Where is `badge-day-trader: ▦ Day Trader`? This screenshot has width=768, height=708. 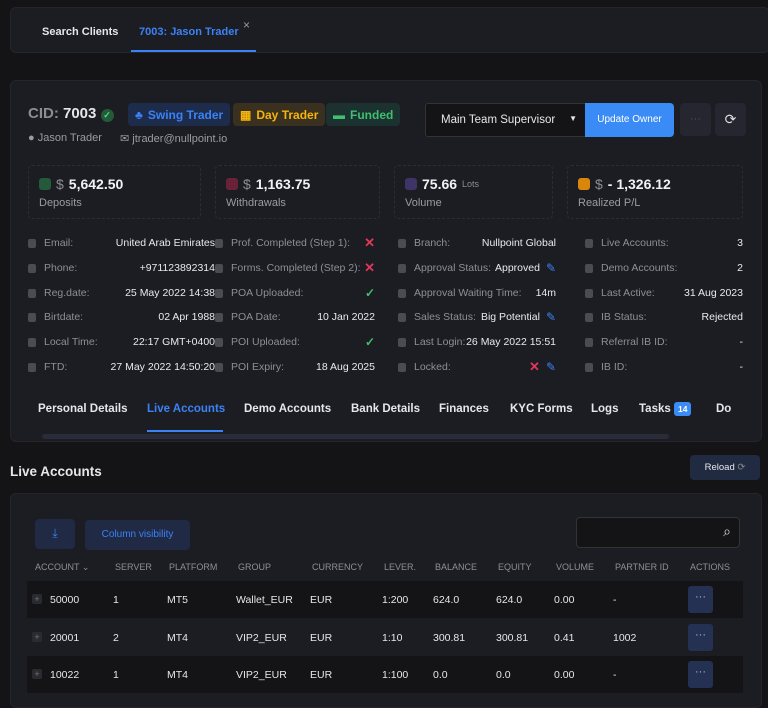
badge-day-trader: ▦ Day Trader is located at coordinates (279, 114).